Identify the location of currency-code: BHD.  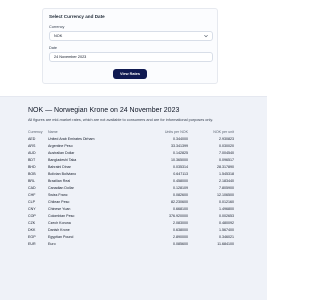
(32, 167).